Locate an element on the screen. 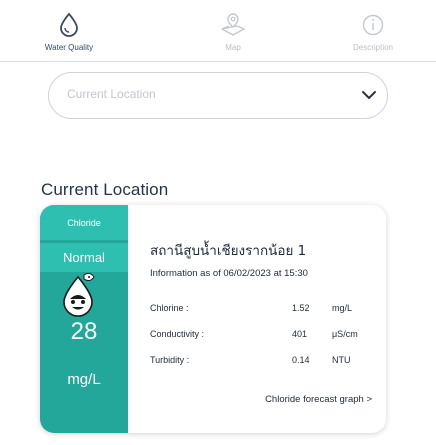 Image resolution: width=436 pixels, height=445 pixels. station-name: สถานีสูบน้ำเชียงรากน้อย 1 is located at coordinates (228, 251).